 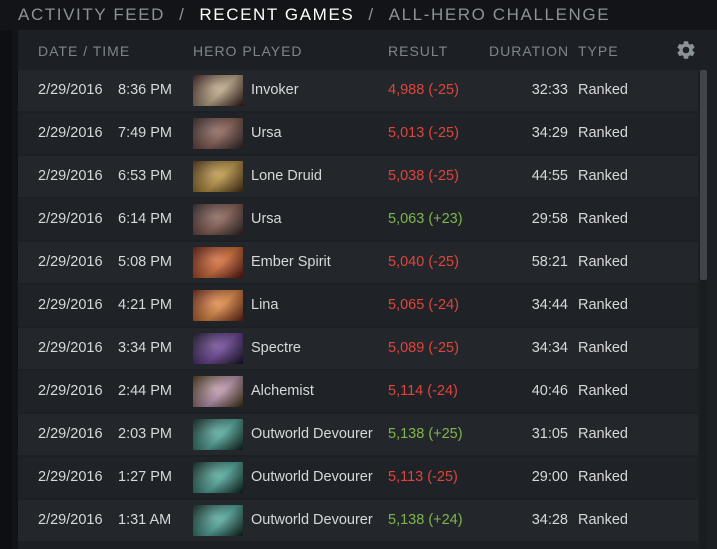 What do you see at coordinates (248, 51) in the screenshot?
I see `header-hero-played: HERO PLAYED` at bounding box center [248, 51].